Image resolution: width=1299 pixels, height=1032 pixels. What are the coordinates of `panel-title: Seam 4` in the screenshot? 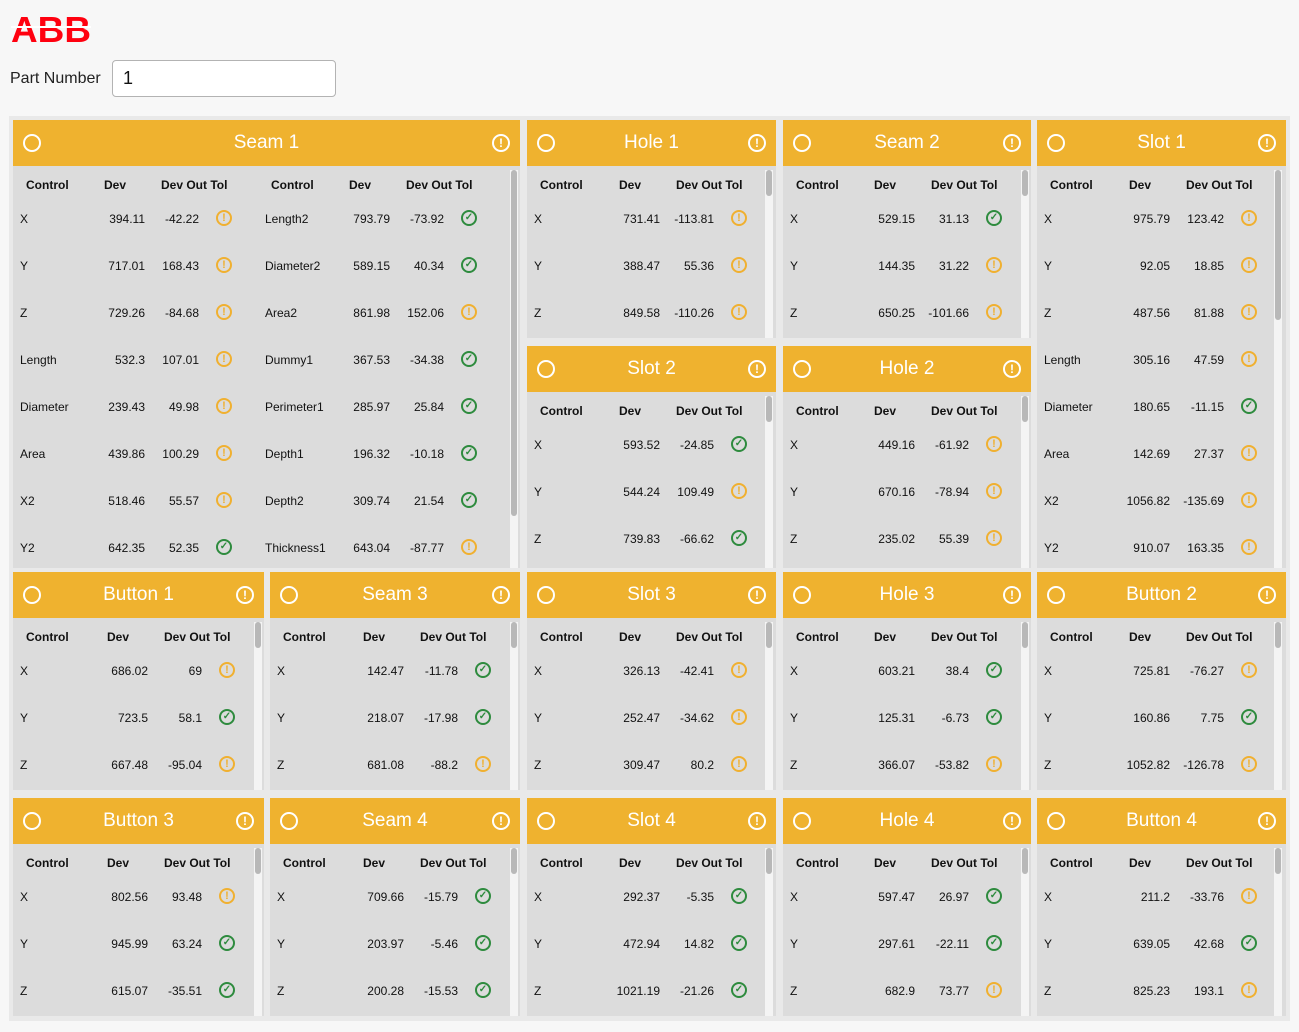 It's located at (395, 820).